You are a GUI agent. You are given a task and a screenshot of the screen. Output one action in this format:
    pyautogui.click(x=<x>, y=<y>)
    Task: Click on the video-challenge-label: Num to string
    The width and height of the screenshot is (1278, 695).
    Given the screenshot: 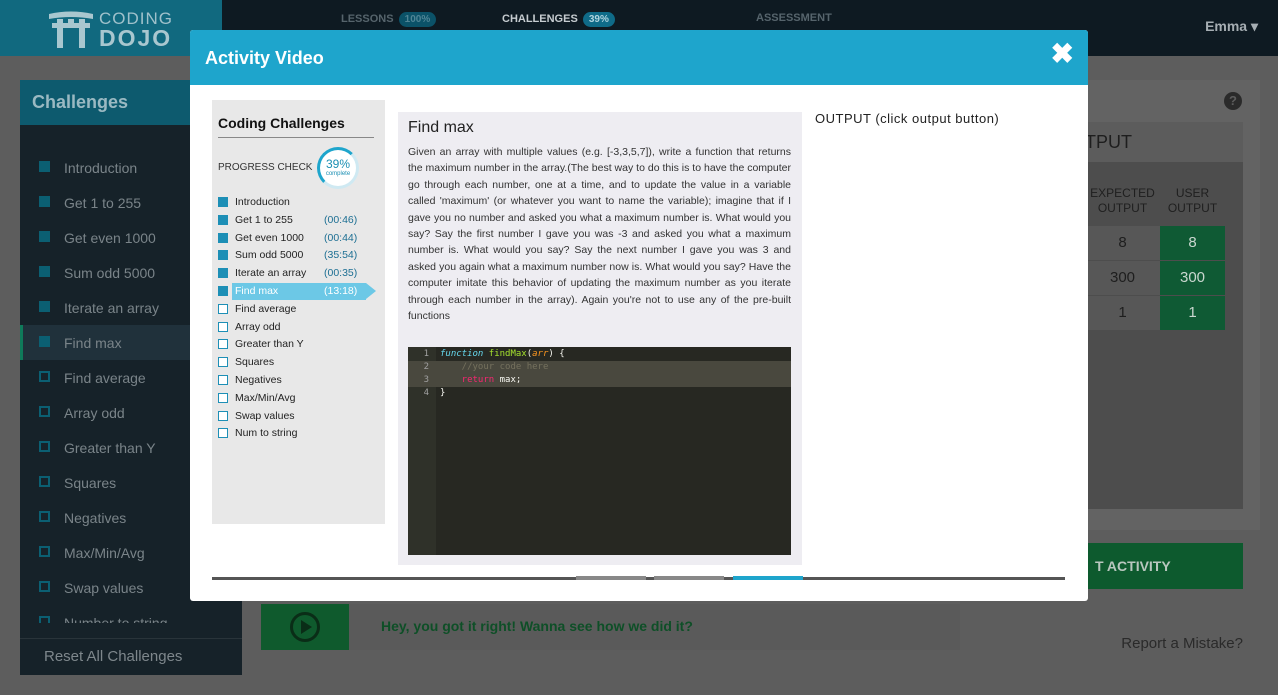 What is the action you would take?
    pyautogui.click(x=266, y=433)
    